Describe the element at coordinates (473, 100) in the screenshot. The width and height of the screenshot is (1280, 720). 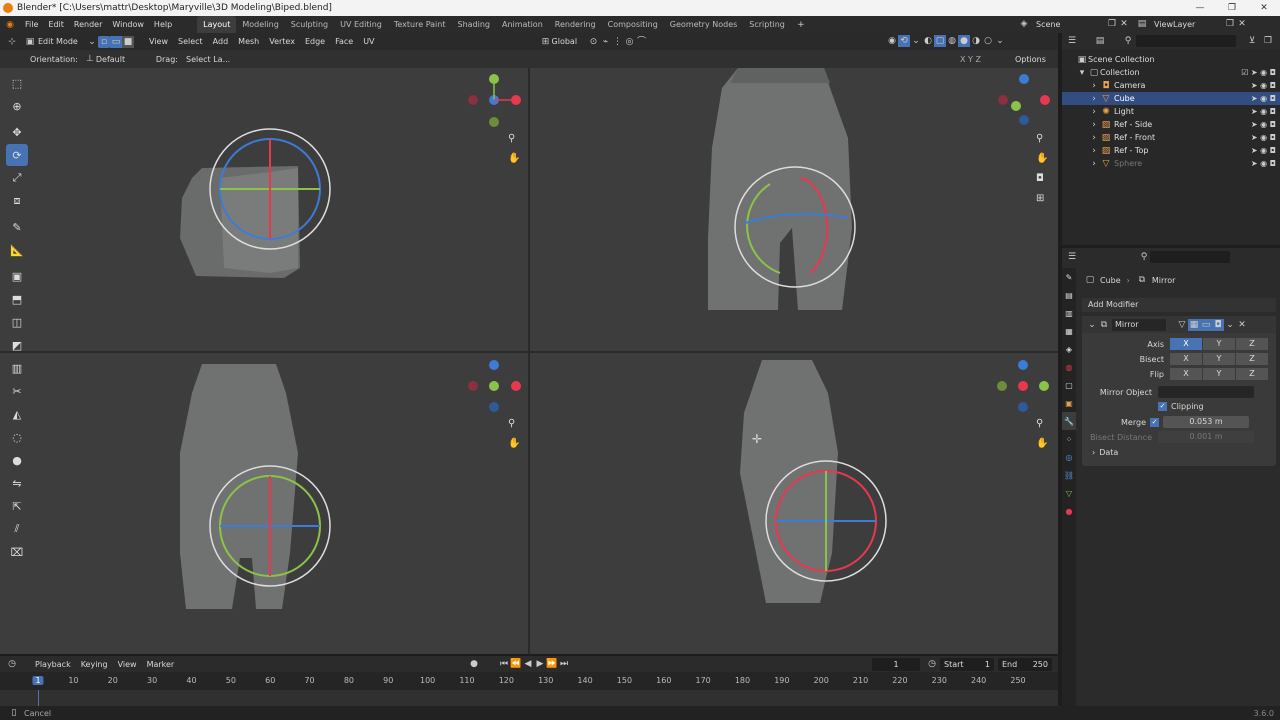
I see `nav-gizmo-neg-x` at that location.